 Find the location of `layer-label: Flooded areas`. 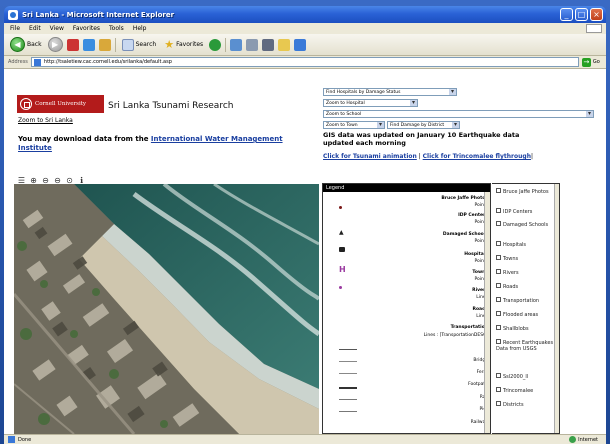

layer-label: Flooded areas is located at coordinates (521, 315).